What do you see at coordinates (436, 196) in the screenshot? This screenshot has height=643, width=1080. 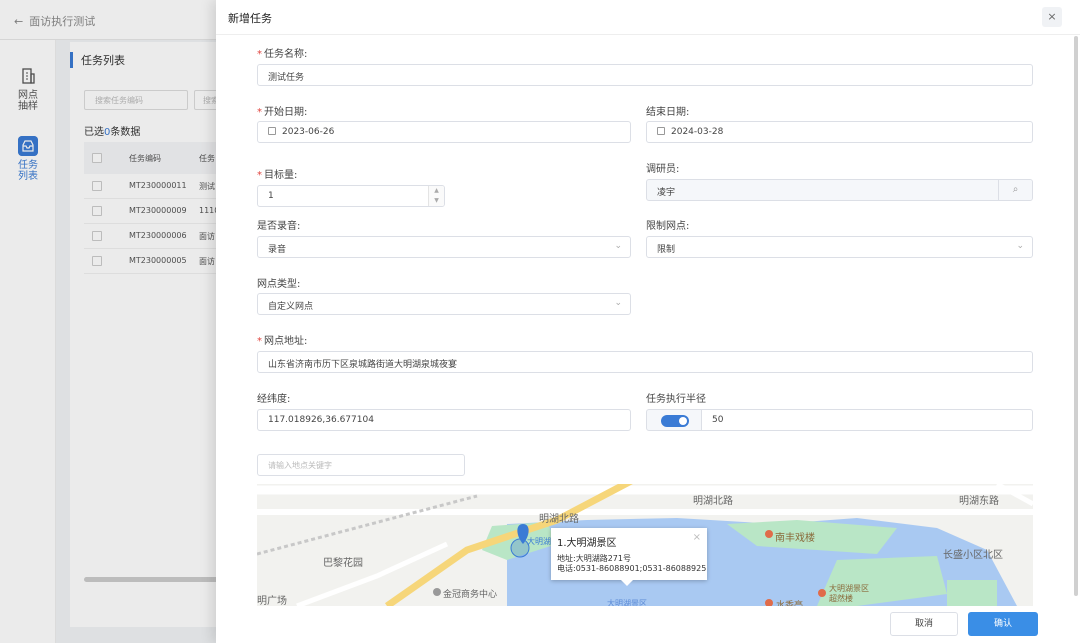 I see `stepper-arrows-icon: ▲ ▼` at bounding box center [436, 196].